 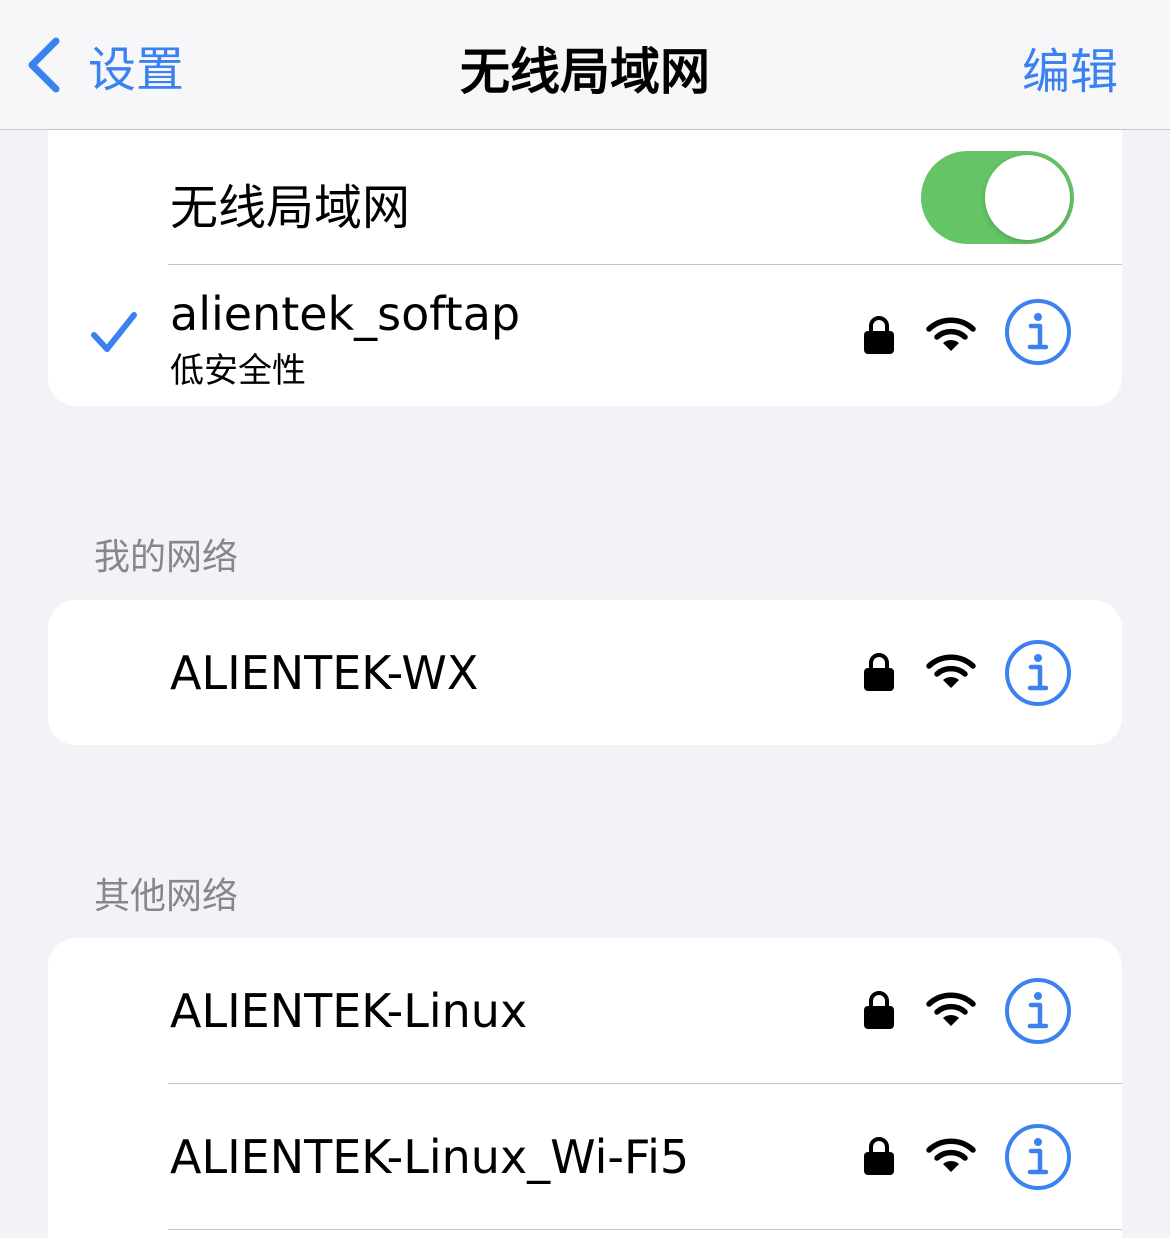 I want to click on navigation-bar: 设置 无线局域网 编辑, so click(x=585, y=65).